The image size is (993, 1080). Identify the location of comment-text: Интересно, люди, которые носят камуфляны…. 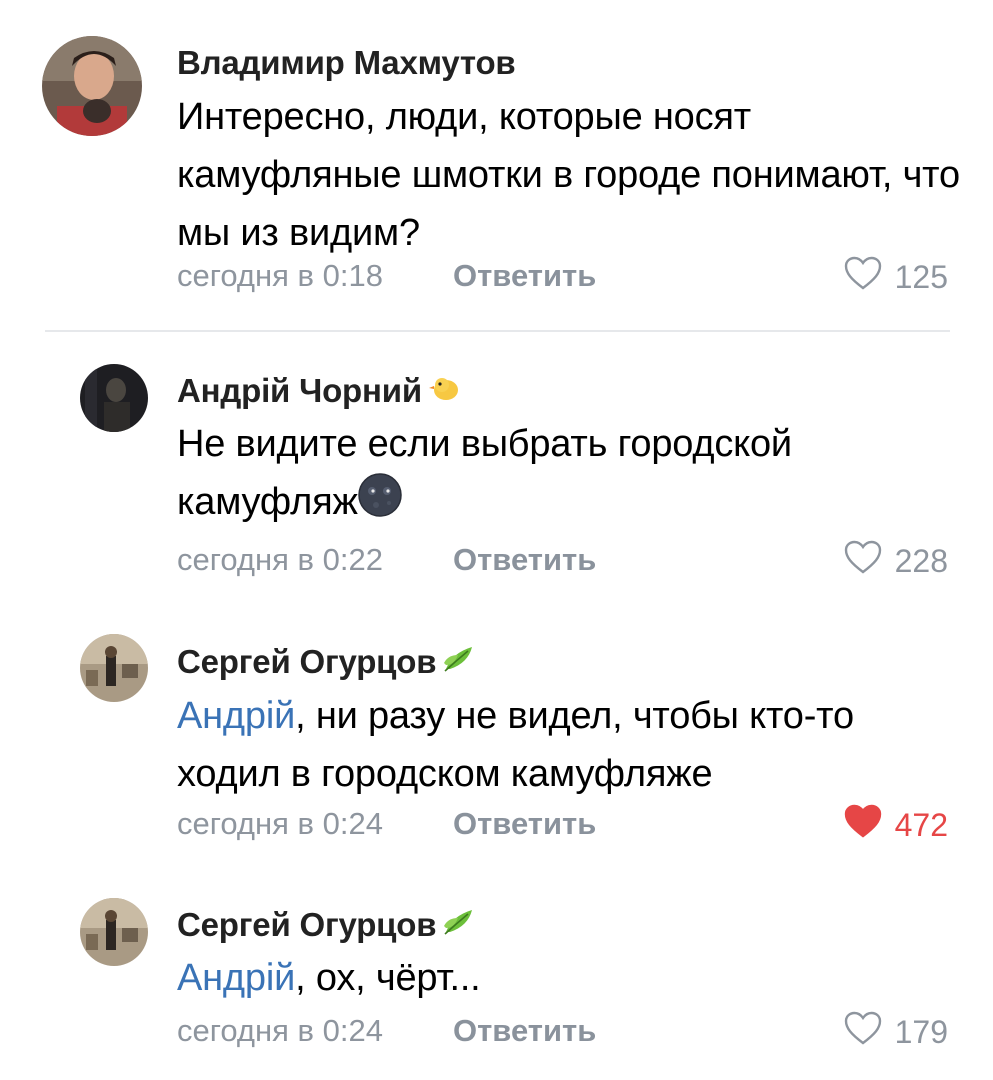
(568, 175).